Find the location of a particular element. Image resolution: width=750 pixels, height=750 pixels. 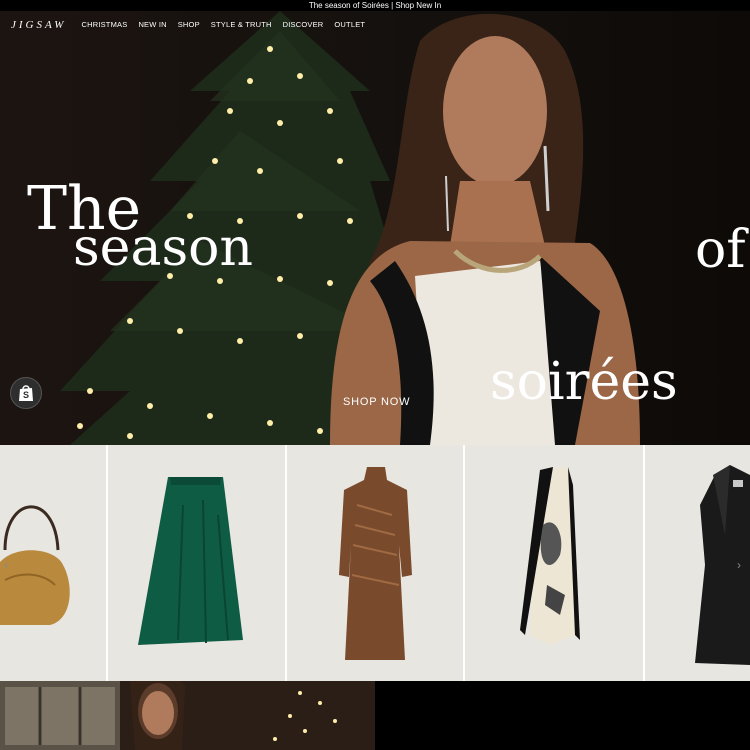

product-tile-scarf is located at coordinates (554, 563).